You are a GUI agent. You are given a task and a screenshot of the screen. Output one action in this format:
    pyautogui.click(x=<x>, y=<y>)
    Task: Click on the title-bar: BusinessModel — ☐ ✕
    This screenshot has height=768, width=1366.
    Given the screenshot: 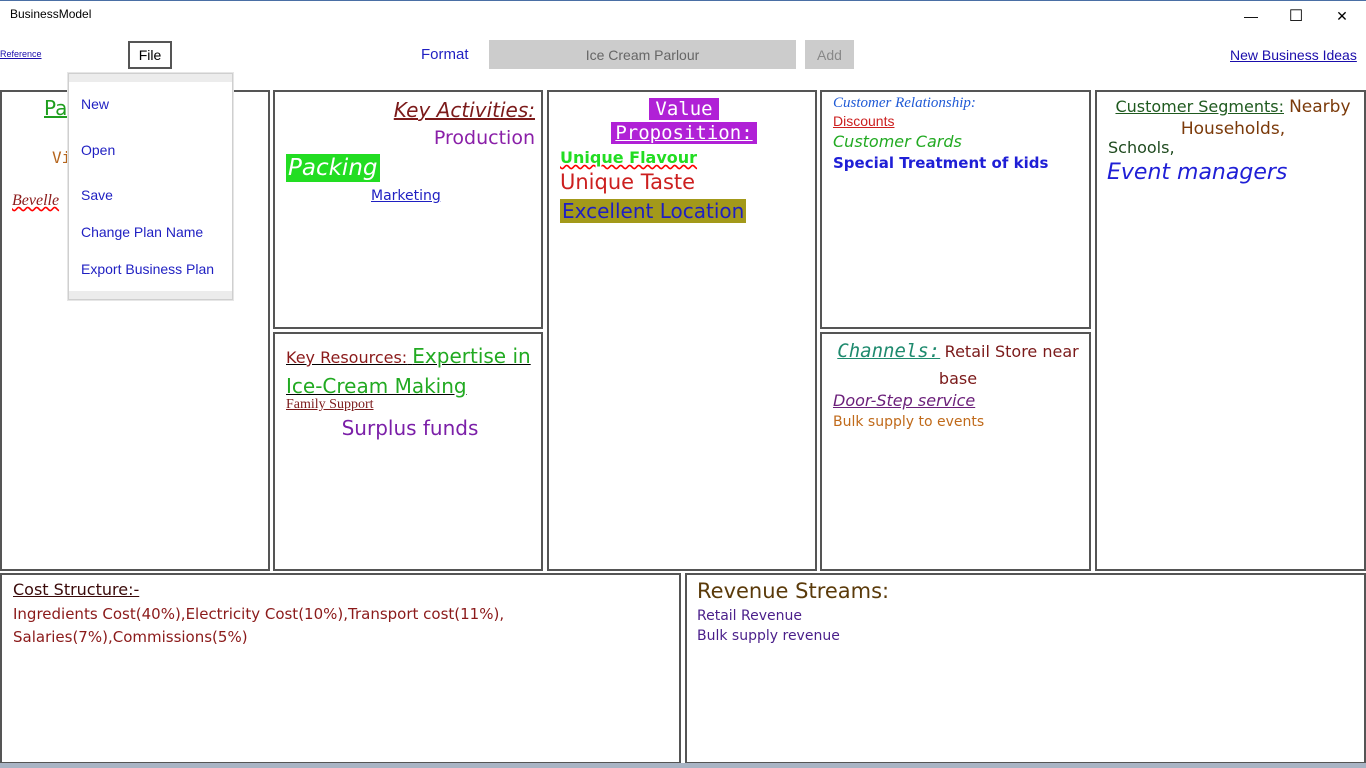 What is the action you would take?
    pyautogui.click(x=683, y=16)
    